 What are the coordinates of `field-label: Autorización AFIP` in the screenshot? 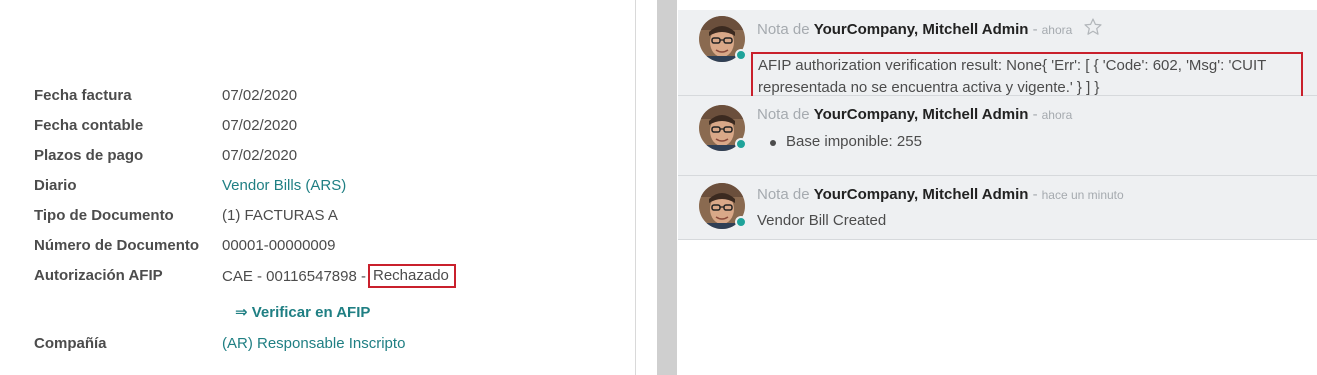 It's located at (98, 275).